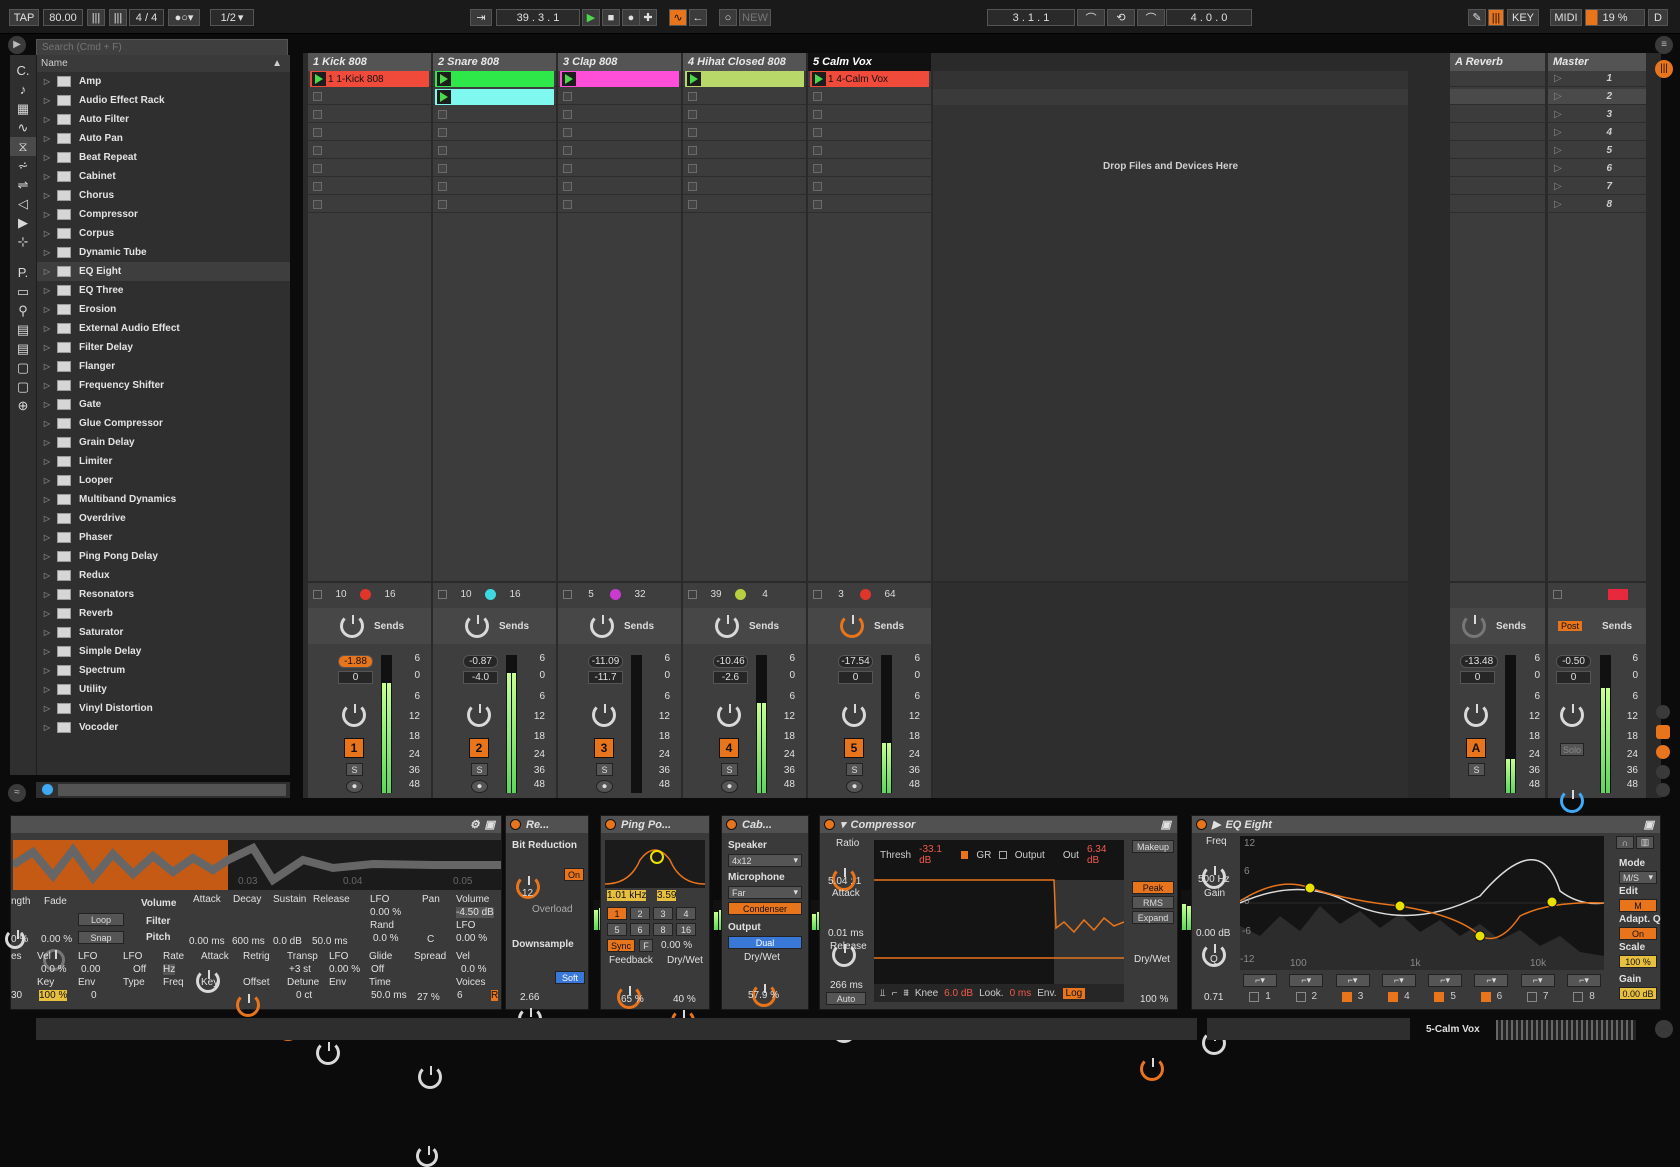 This screenshot has width=1680, height=1167. Describe the element at coordinates (232, 17) in the screenshot. I see `quantize-select: 1/2 ▾` at that location.